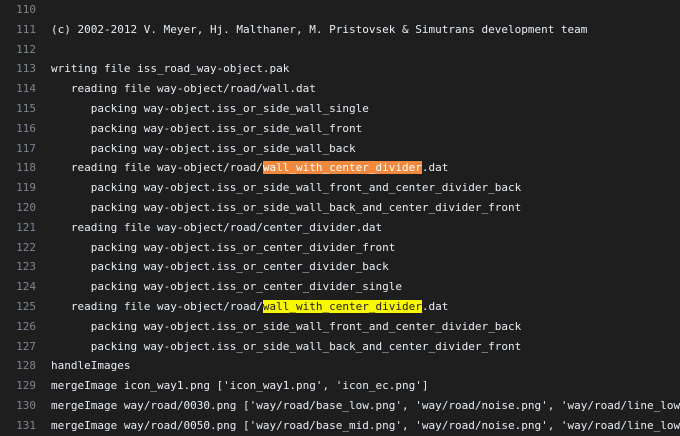 This screenshot has width=680, height=436. What do you see at coordinates (26, 287) in the screenshot?
I see `line-number: 124` at bounding box center [26, 287].